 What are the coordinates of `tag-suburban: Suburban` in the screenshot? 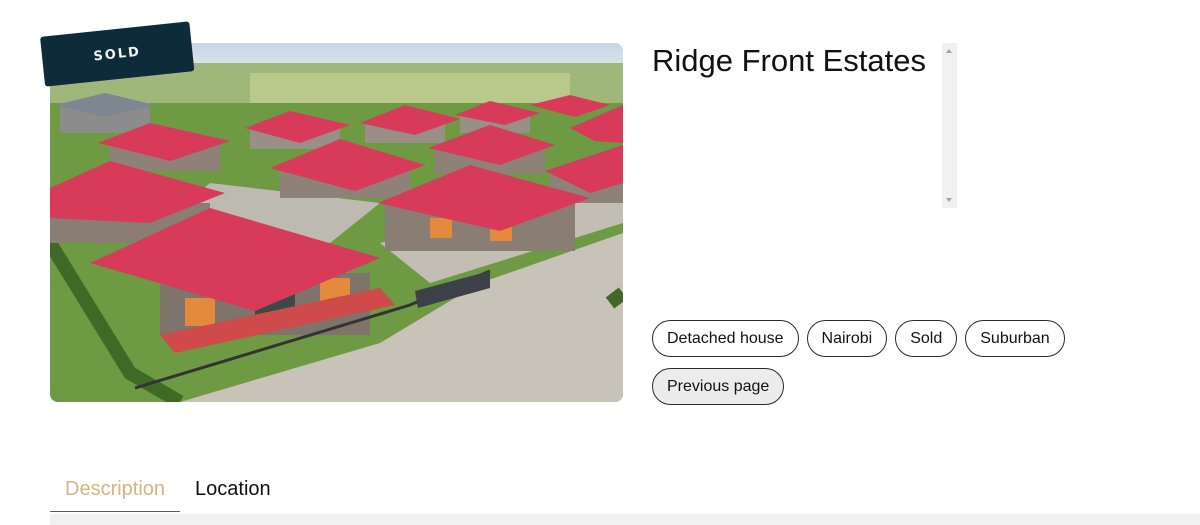 It's located at (1015, 338).